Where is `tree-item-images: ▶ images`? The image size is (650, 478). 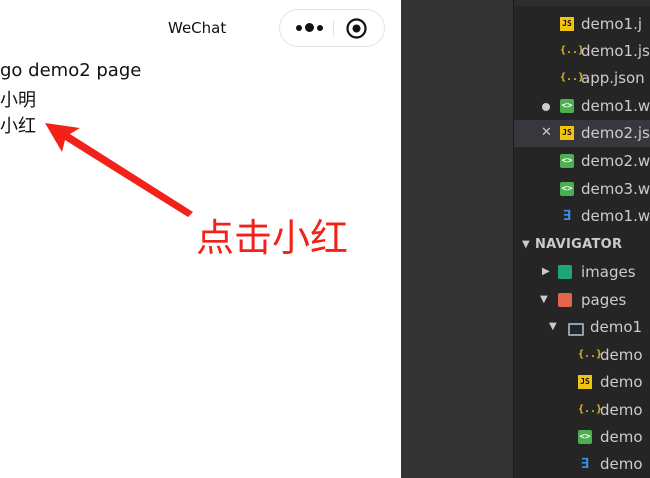 tree-item-images: ▶ images is located at coordinates (582, 272).